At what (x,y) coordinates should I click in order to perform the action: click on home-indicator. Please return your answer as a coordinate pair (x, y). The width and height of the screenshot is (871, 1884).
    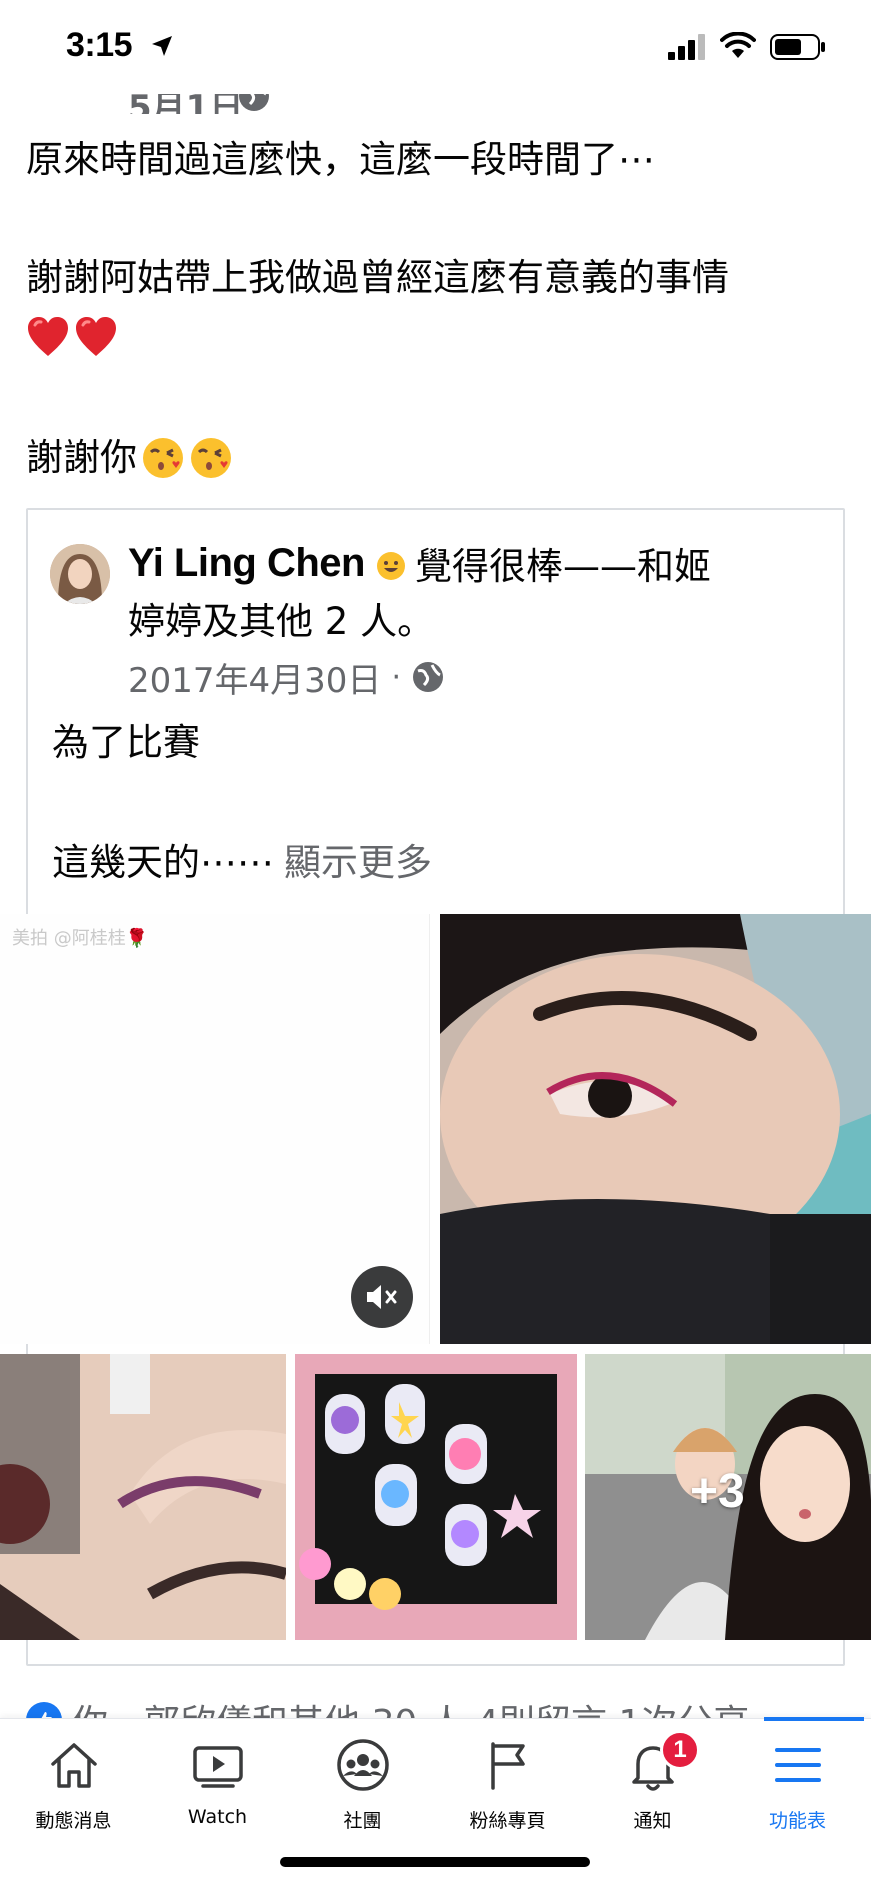
    Looking at the image, I should click on (435, 1862).